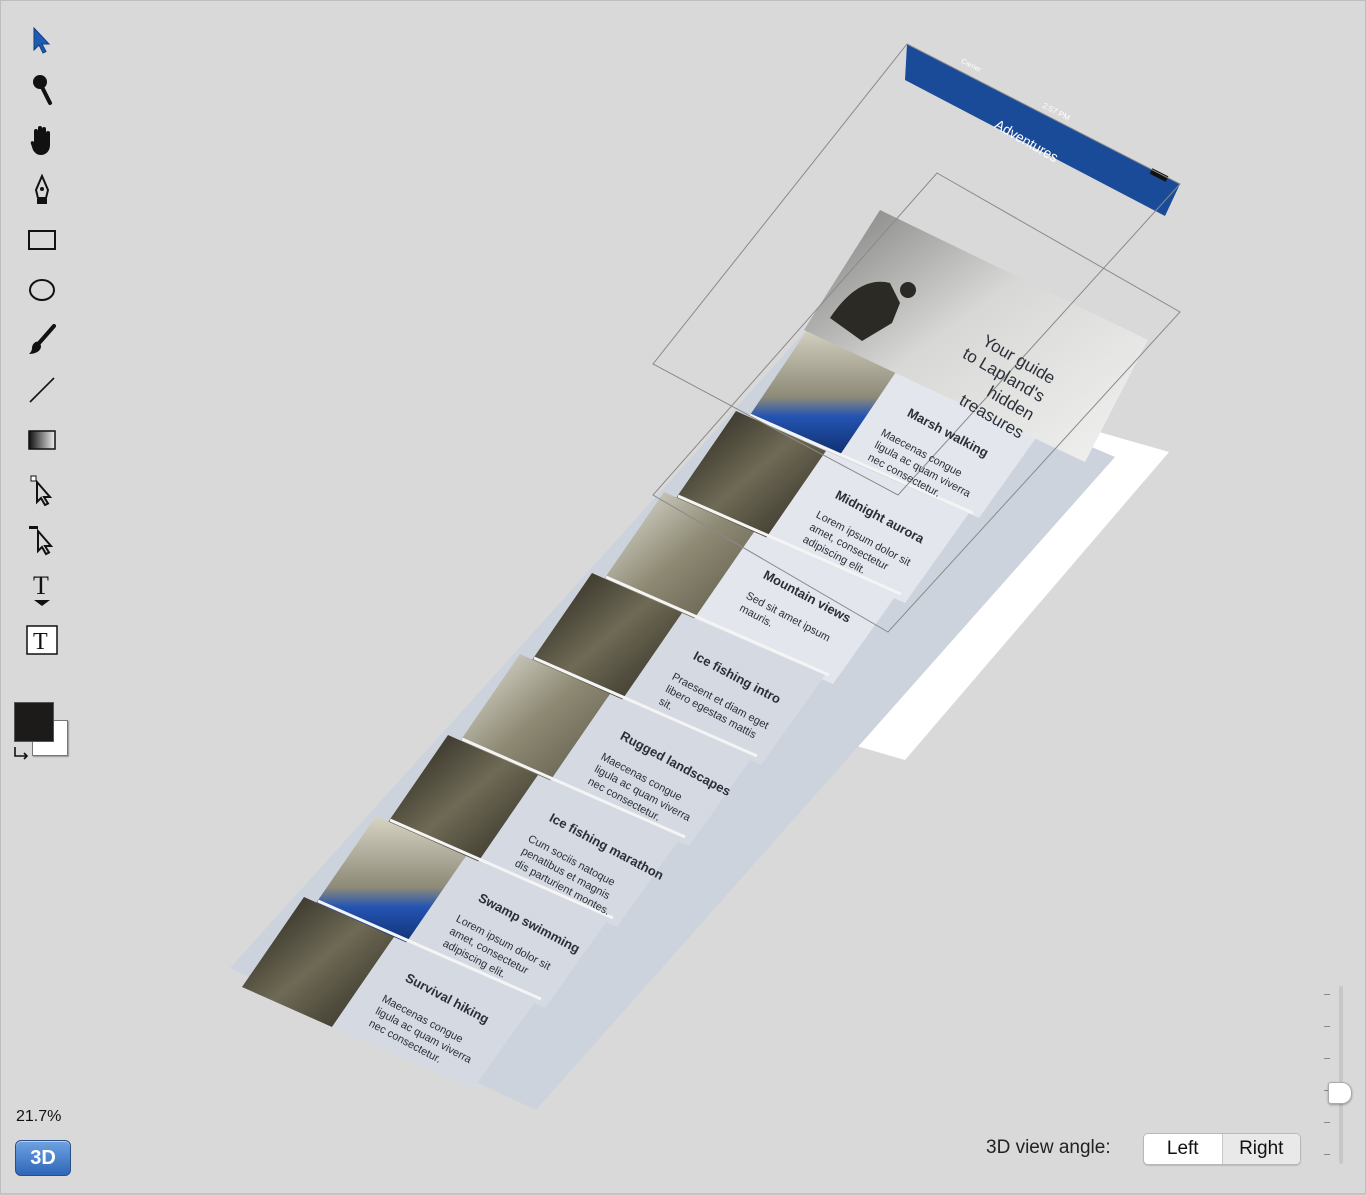 Image resolution: width=1366 pixels, height=1196 pixels. I want to click on slider-track, so click(1341, 1075).